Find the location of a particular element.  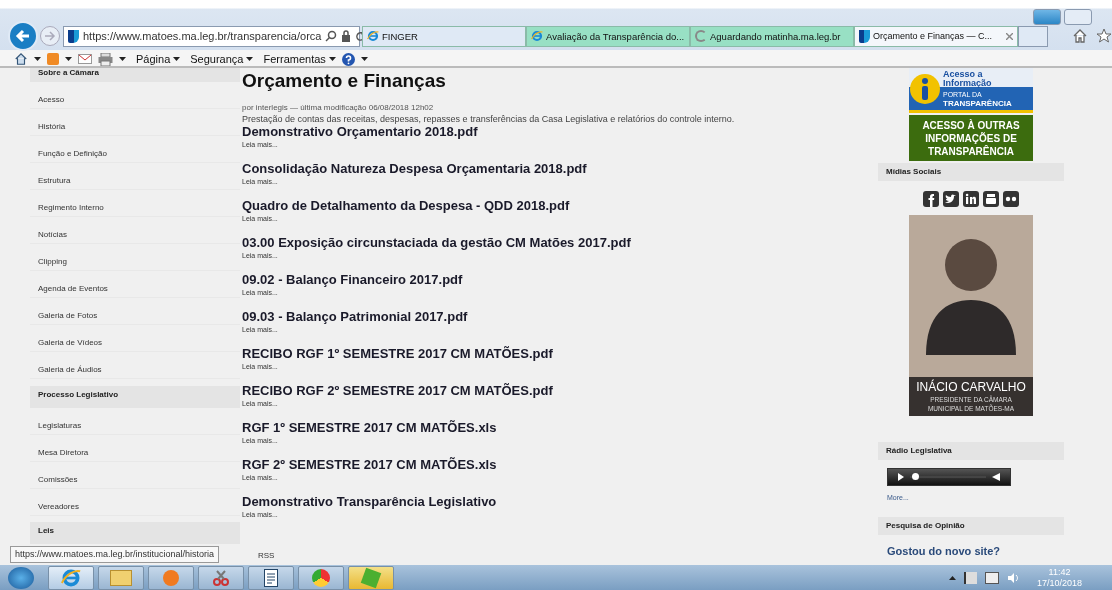

linkedin-icon is located at coordinates (971, 199).